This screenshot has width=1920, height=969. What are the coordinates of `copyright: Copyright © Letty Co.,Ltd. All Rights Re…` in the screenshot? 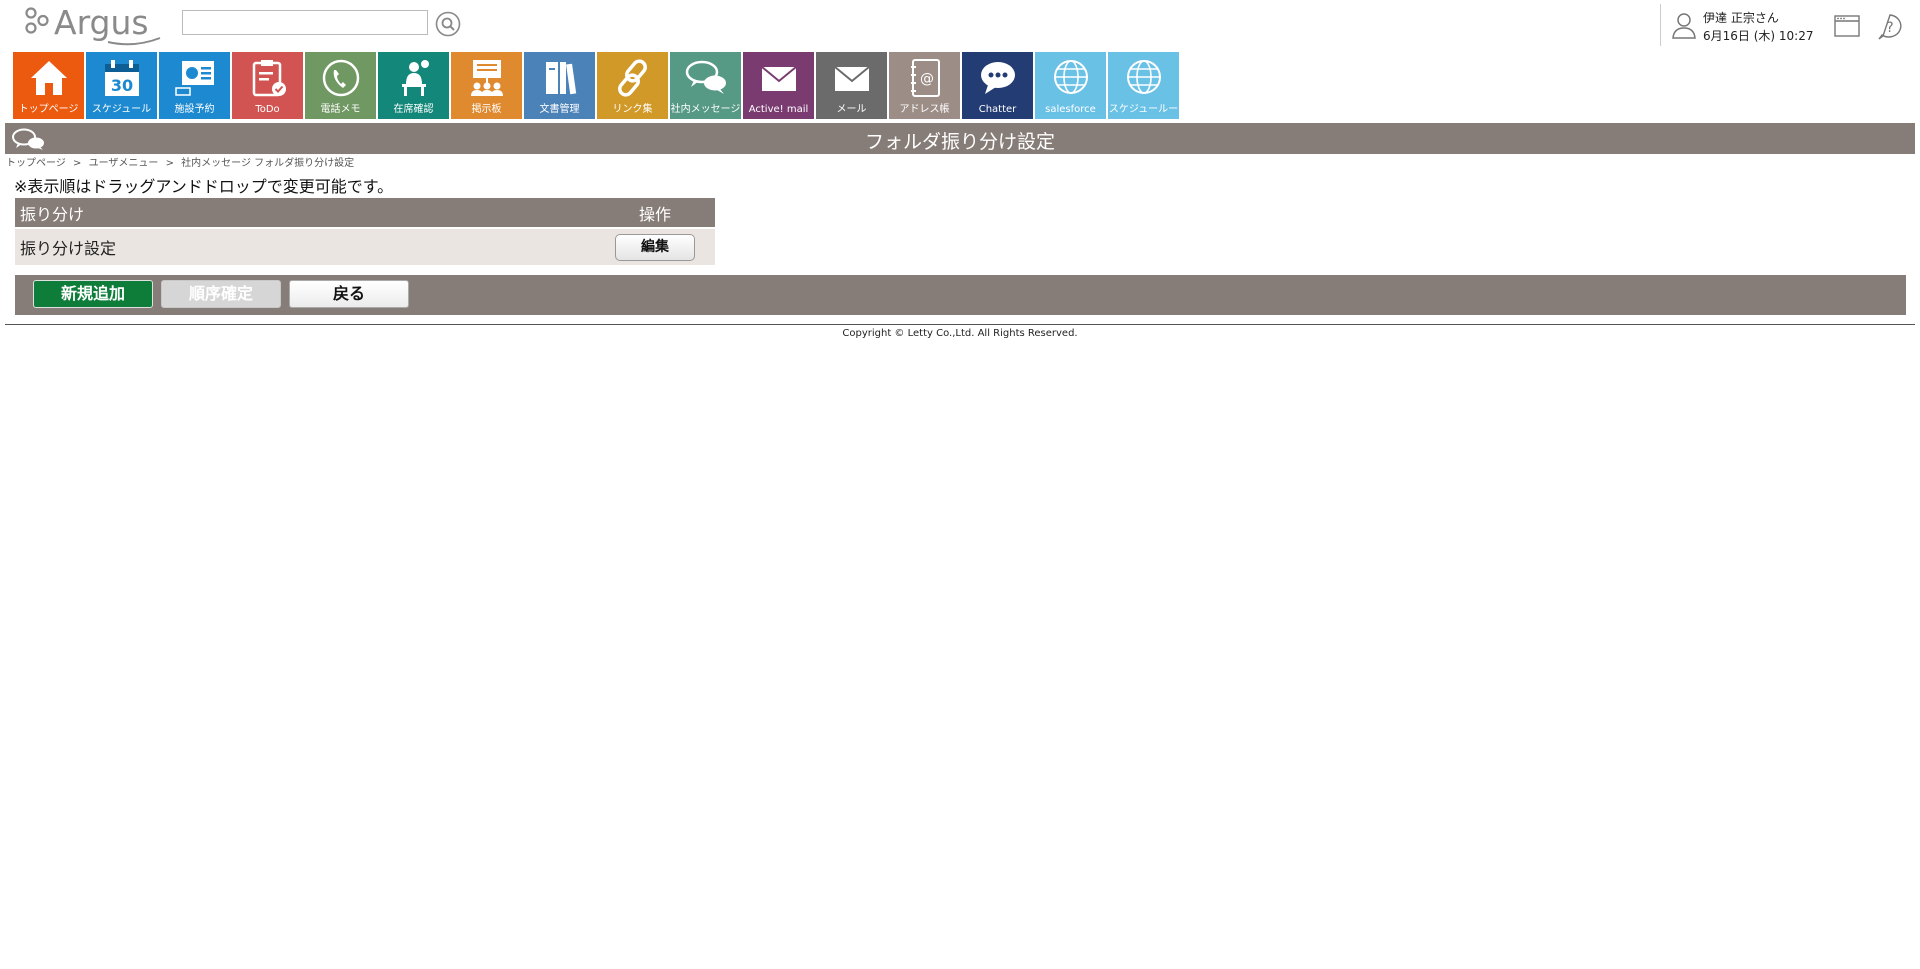 It's located at (960, 333).